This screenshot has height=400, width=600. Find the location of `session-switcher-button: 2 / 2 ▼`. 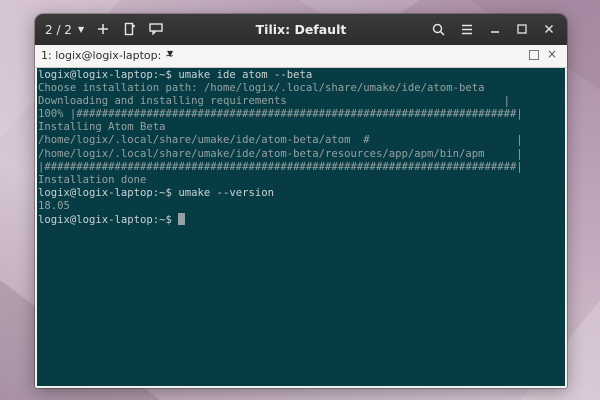

session-switcher-button: 2 / 2 ▼ is located at coordinates (64, 29).